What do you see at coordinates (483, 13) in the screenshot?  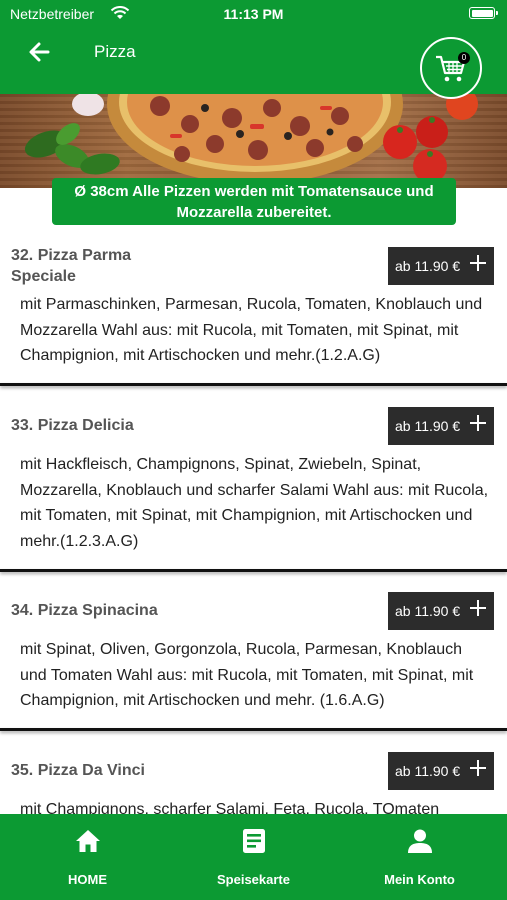 I see `battery-icon` at bounding box center [483, 13].